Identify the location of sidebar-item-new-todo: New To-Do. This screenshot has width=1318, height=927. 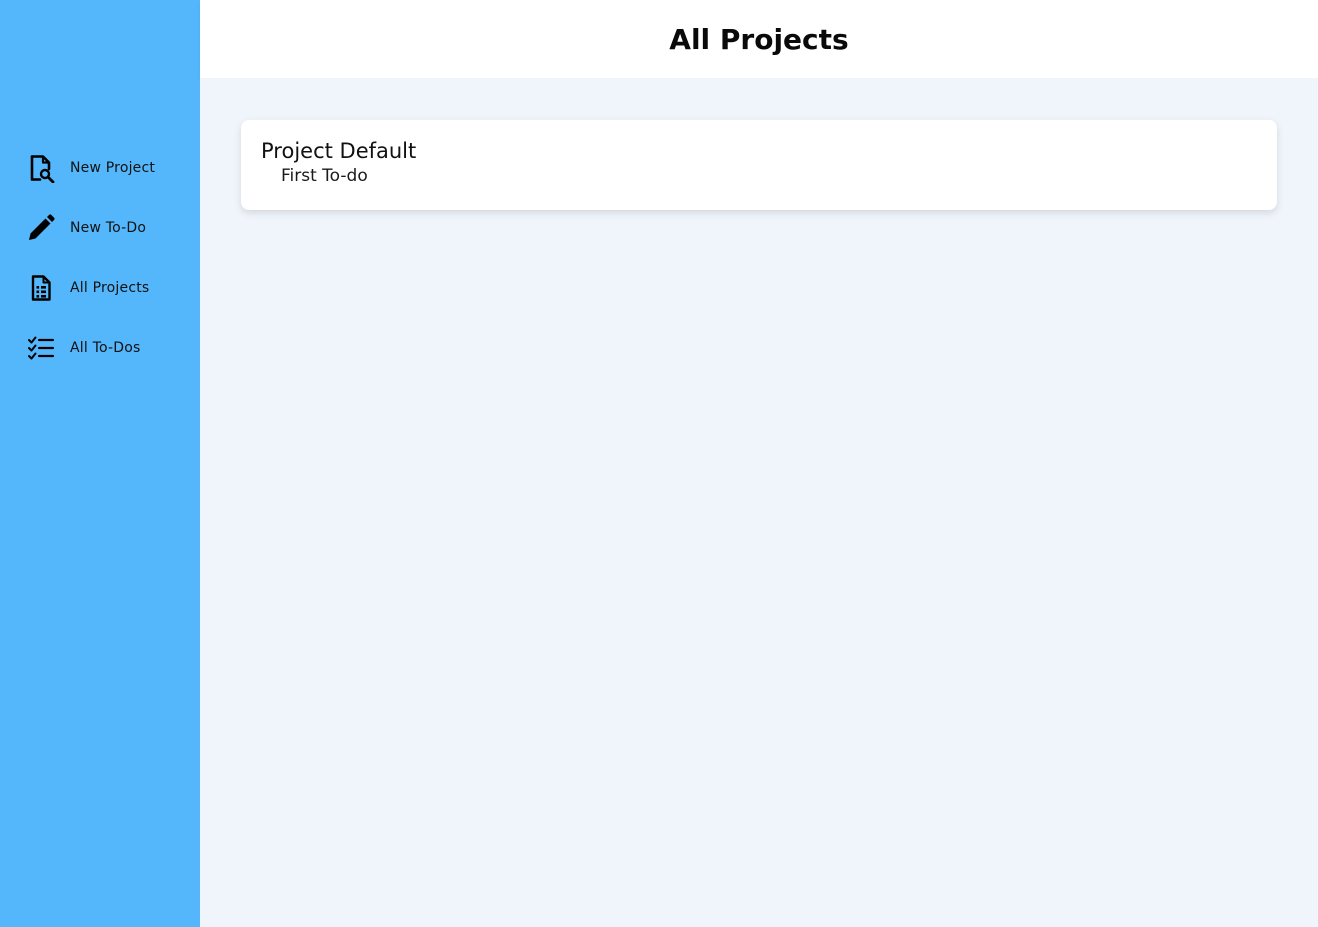
(100, 228).